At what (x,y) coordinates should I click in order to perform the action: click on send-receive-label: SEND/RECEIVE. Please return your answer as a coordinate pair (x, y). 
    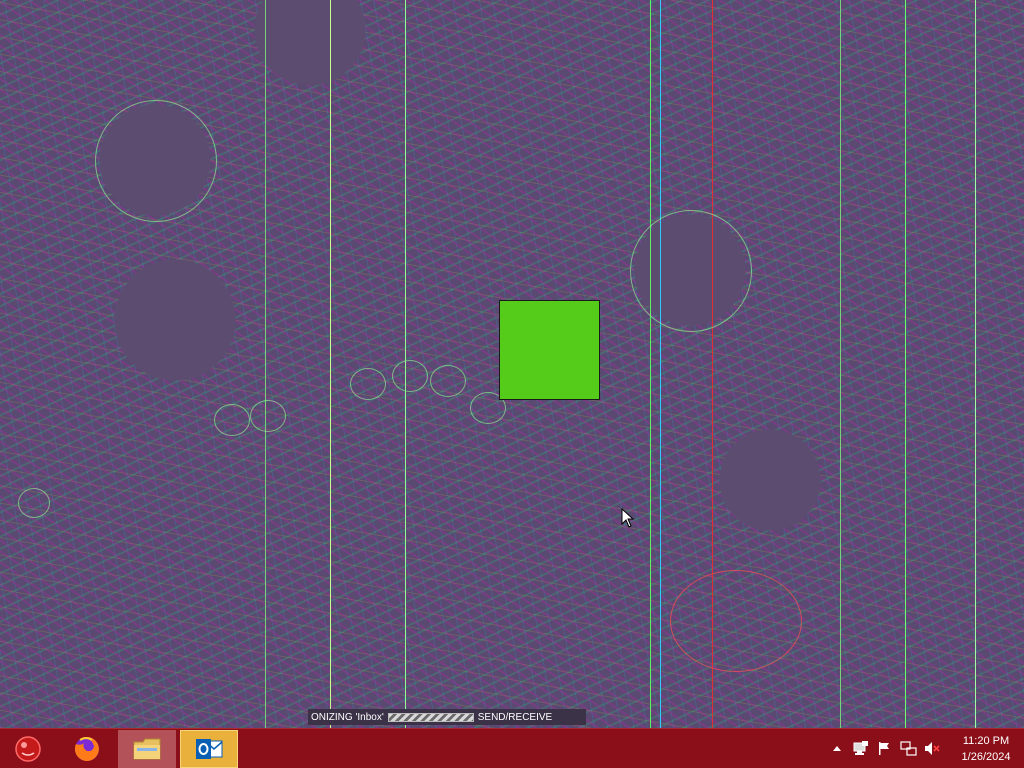
    Looking at the image, I should click on (515, 717).